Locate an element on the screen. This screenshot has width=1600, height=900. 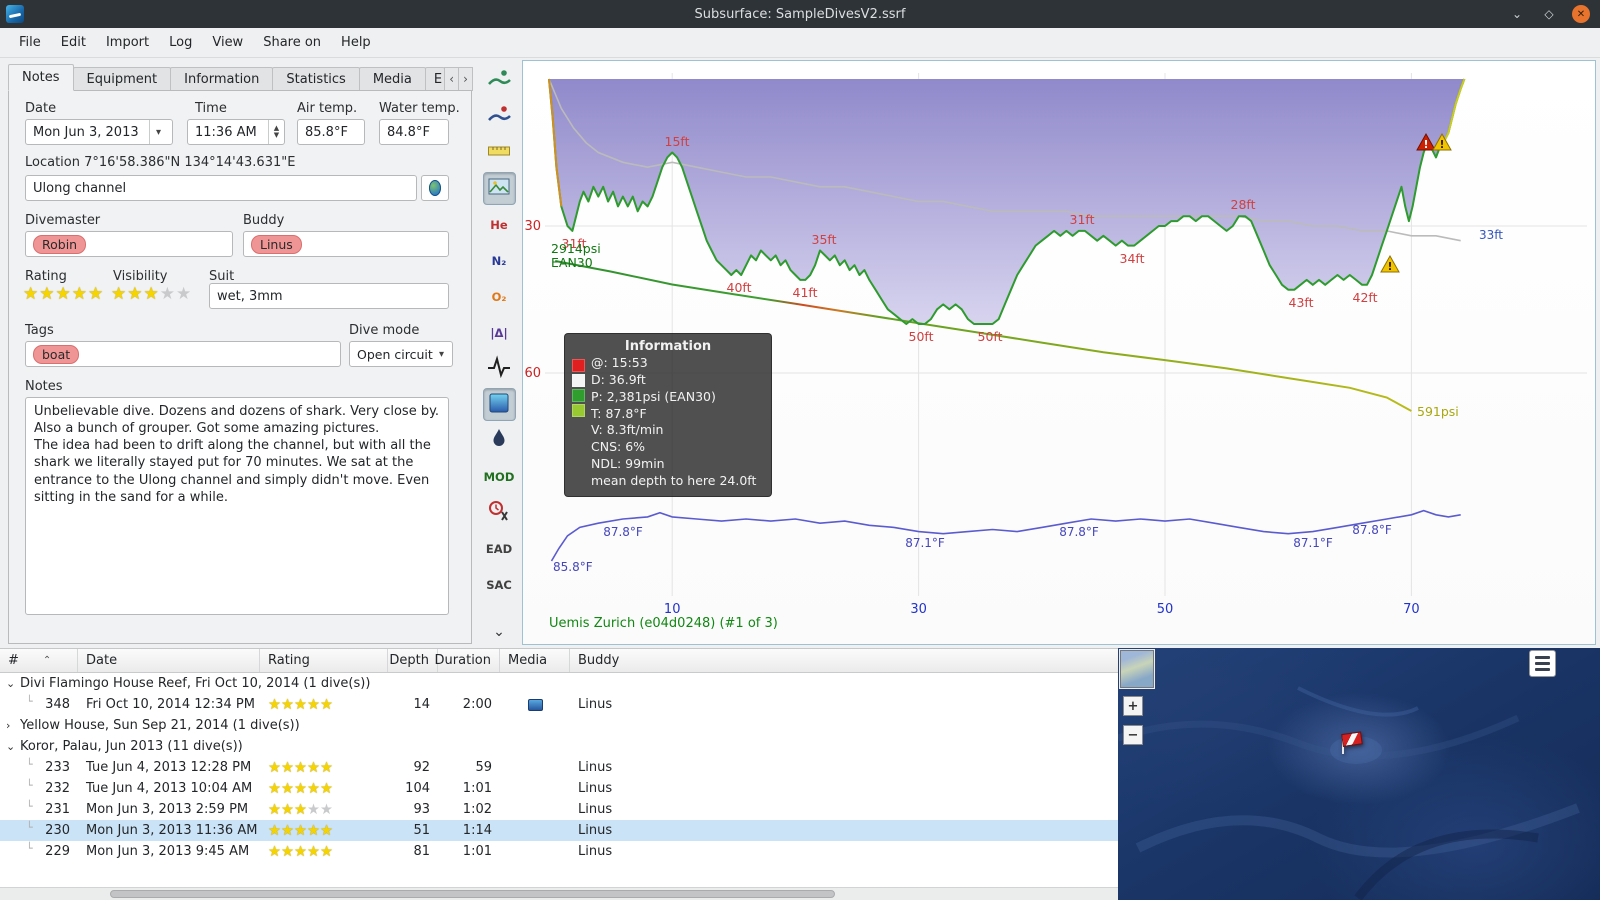
water-temp-input is located at coordinates (414, 132).